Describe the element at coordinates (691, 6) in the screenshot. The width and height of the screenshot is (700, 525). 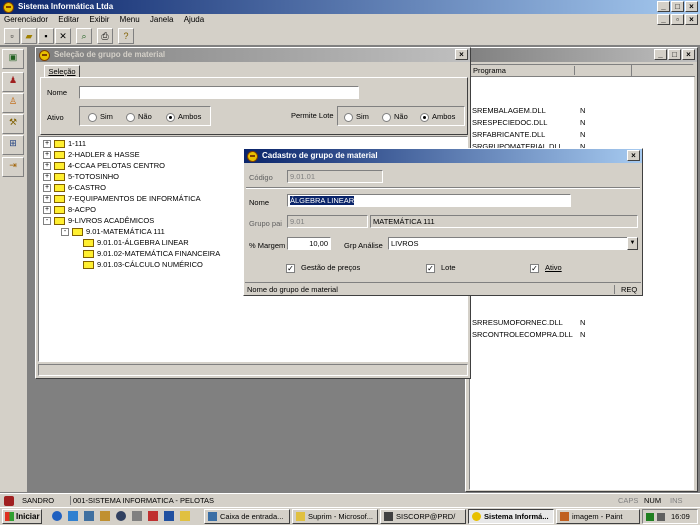
I see `close-button: ×` at that location.